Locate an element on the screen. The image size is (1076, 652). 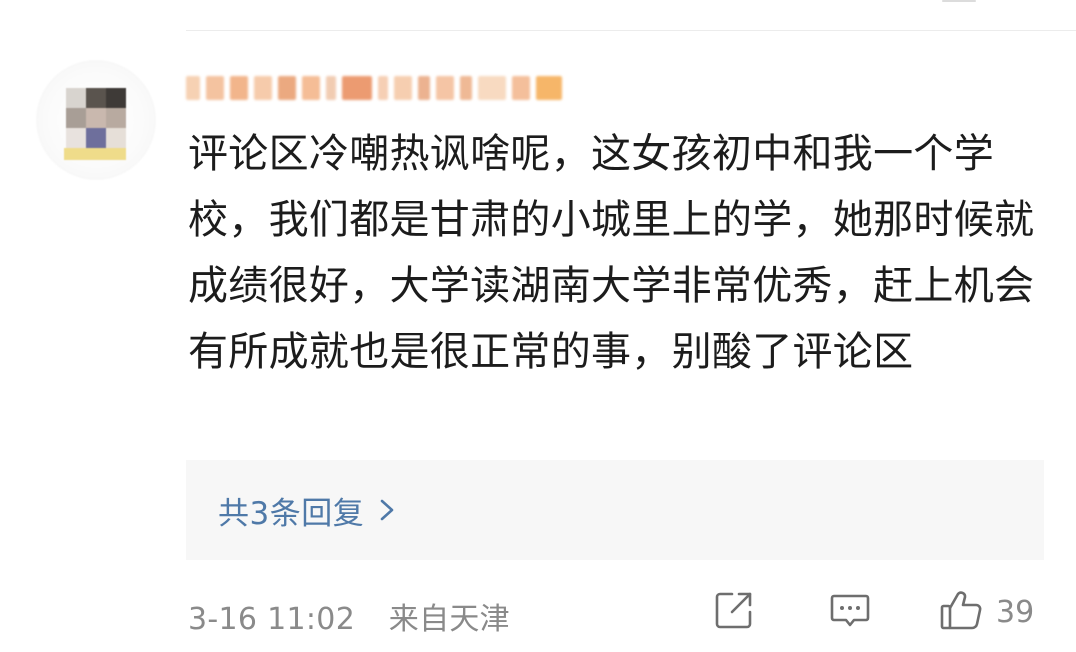
reply-comment-button is located at coordinates (850, 612).